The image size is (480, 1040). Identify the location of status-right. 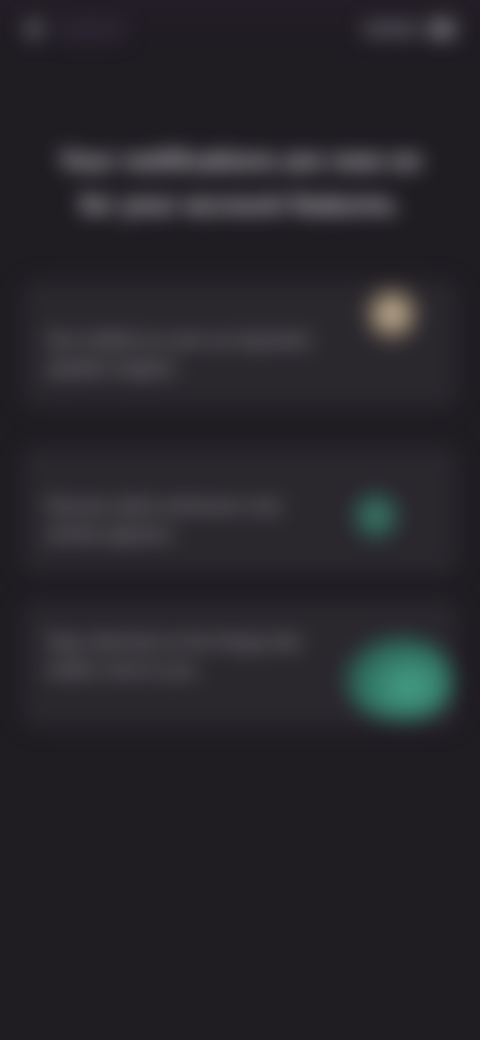
(409, 29).